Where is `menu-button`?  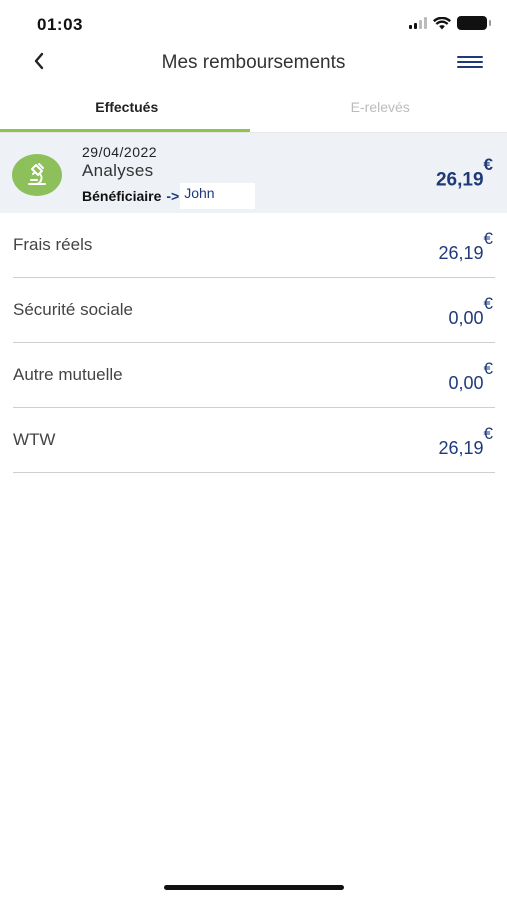 menu-button is located at coordinates (470, 62).